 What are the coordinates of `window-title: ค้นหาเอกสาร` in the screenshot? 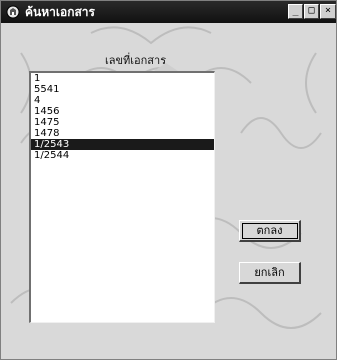 It's located at (60, 12).